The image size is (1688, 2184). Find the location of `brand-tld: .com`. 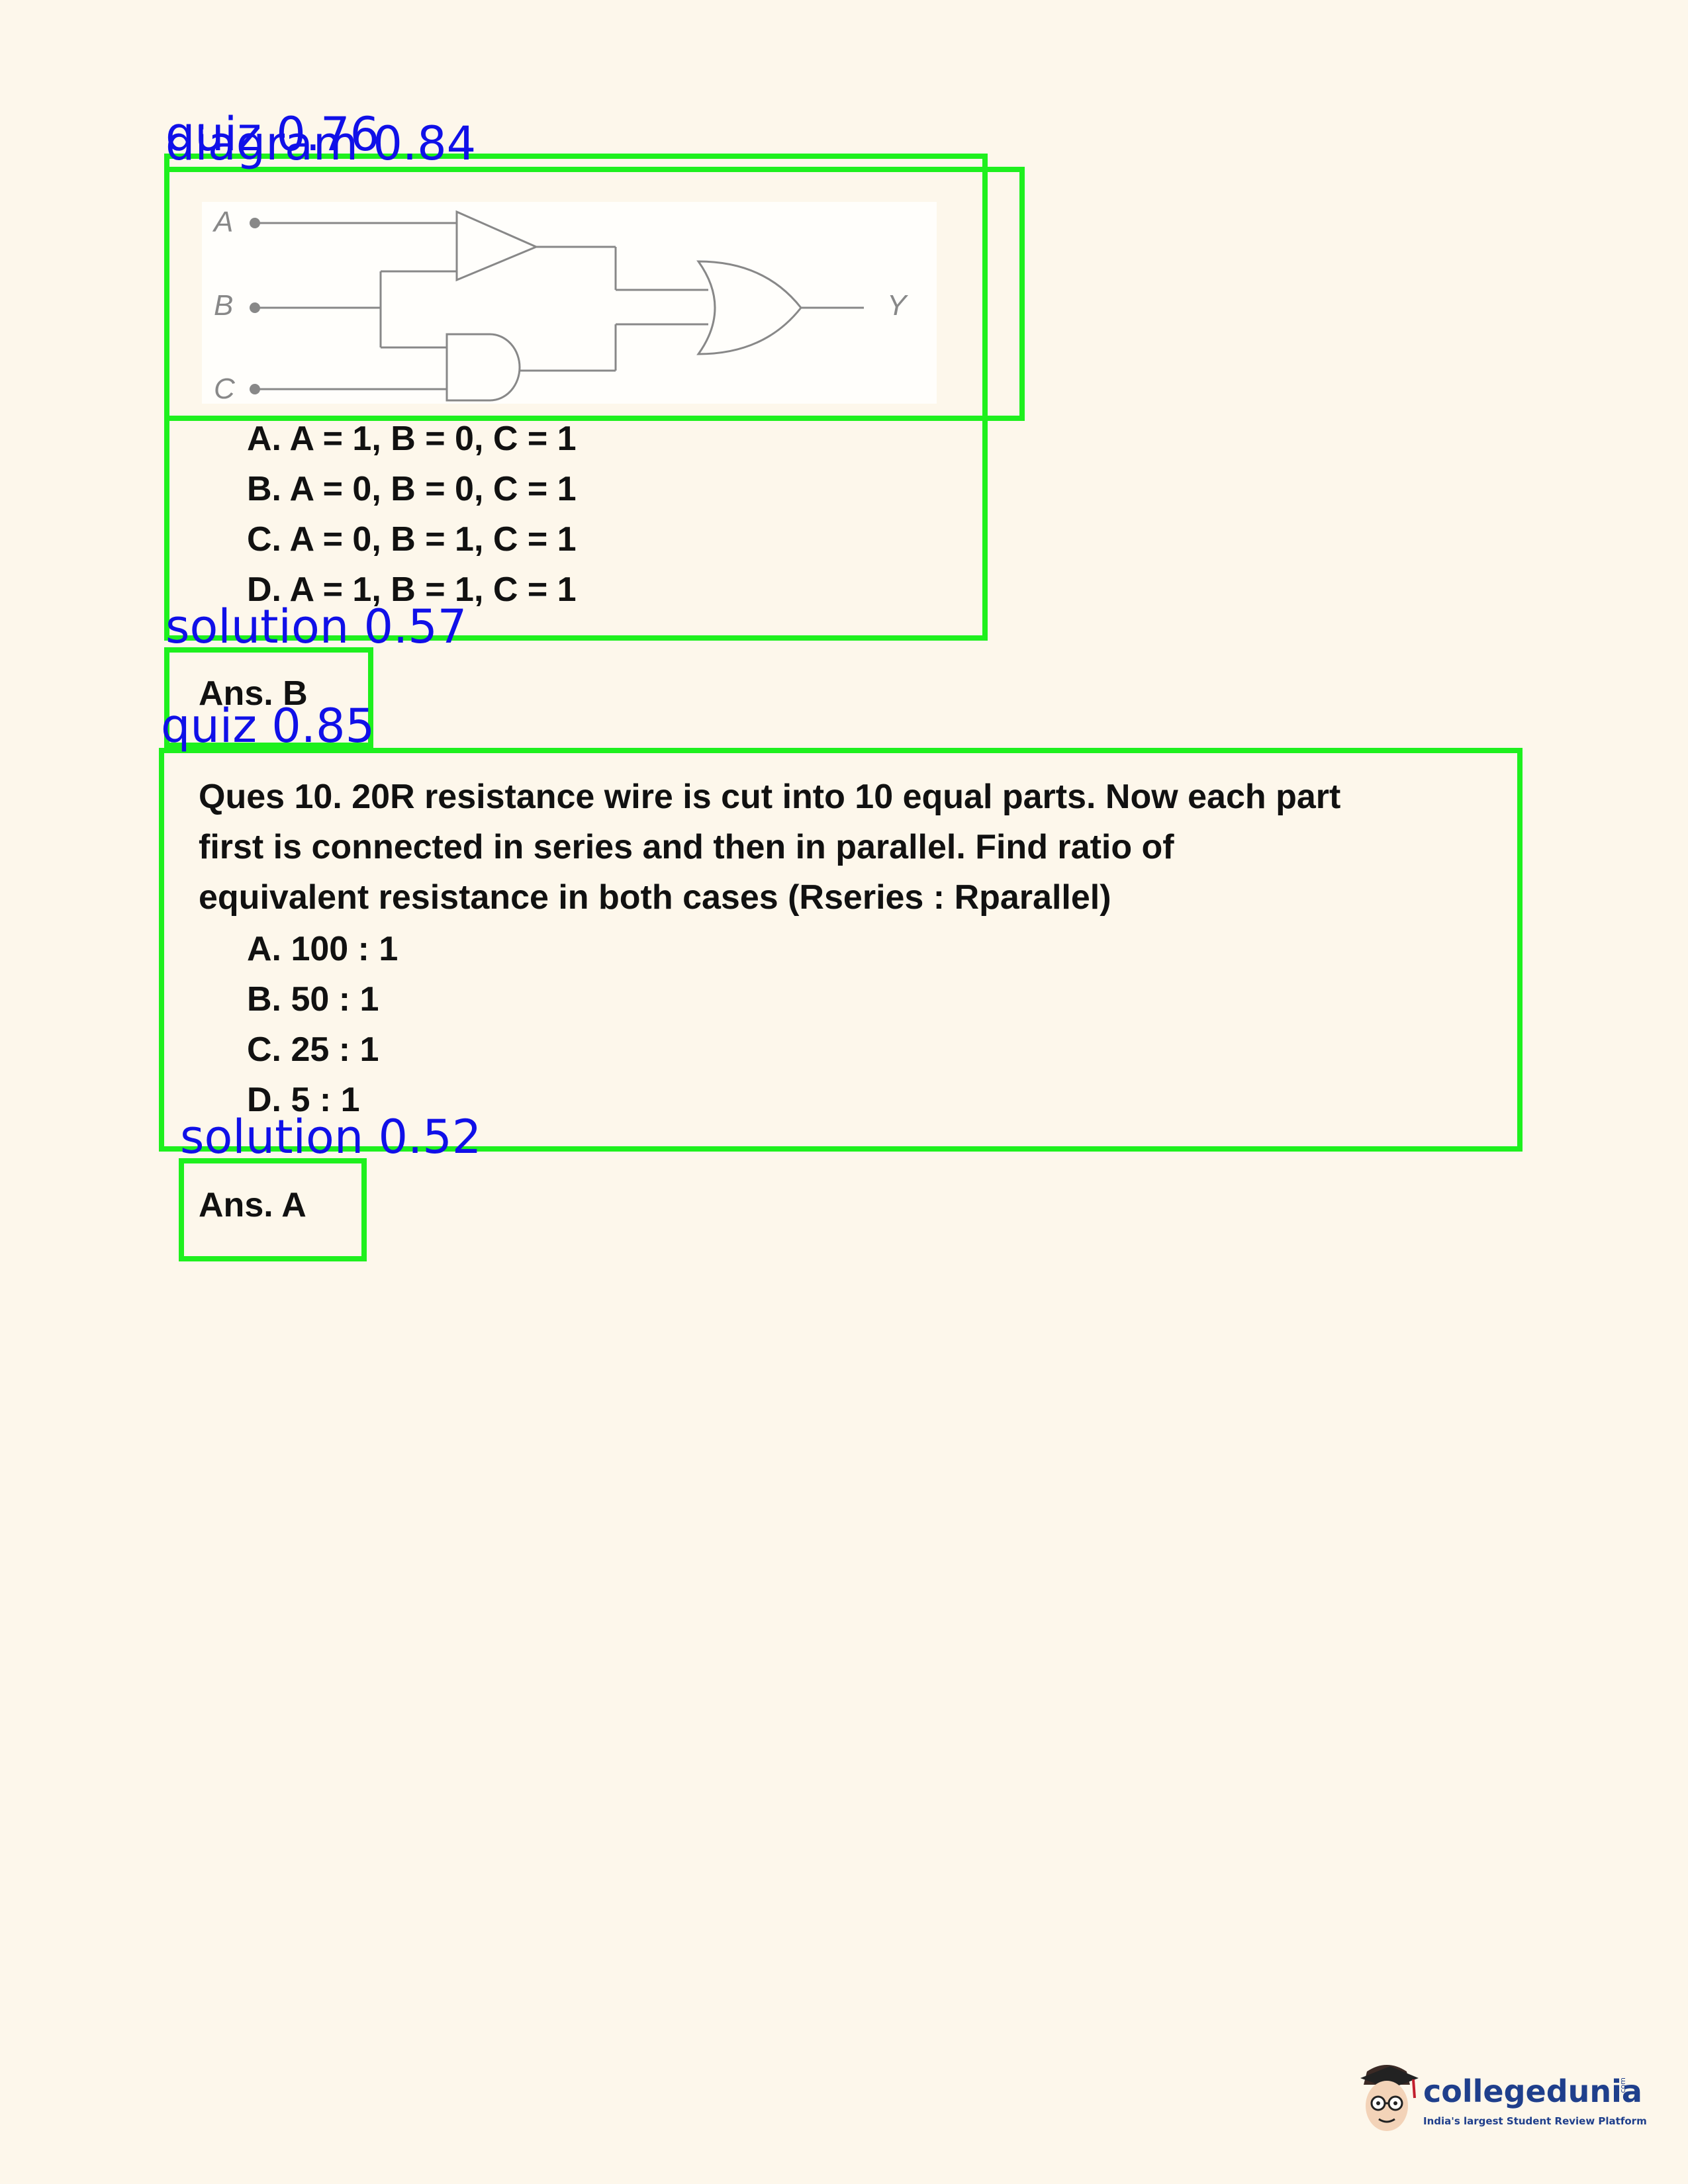

brand-tld: .com is located at coordinates (1622, 2086).